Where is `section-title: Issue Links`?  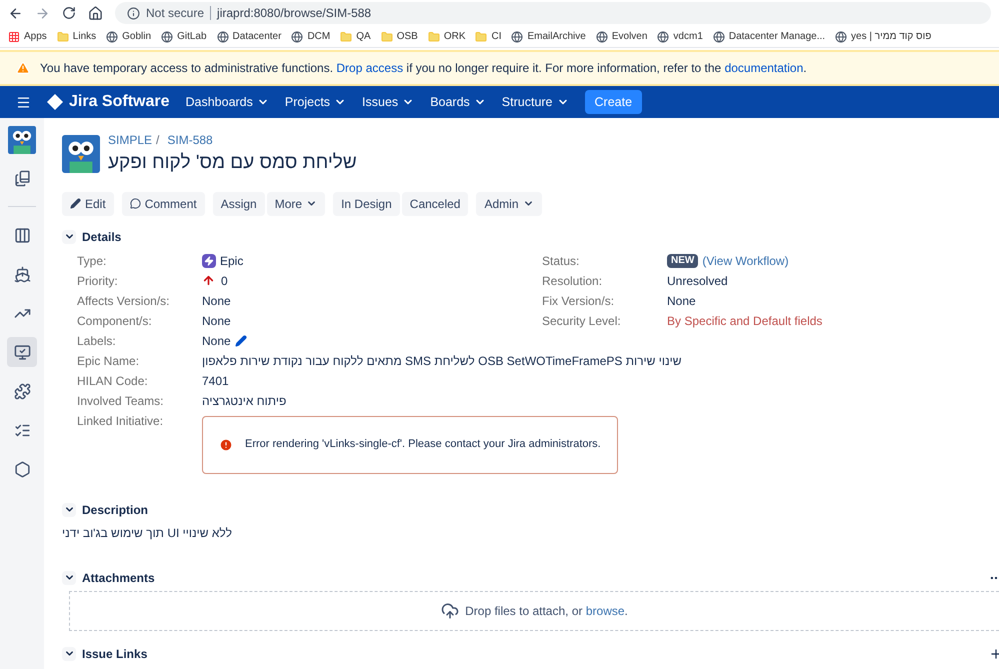 section-title: Issue Links is located at coordinates (115, 654).